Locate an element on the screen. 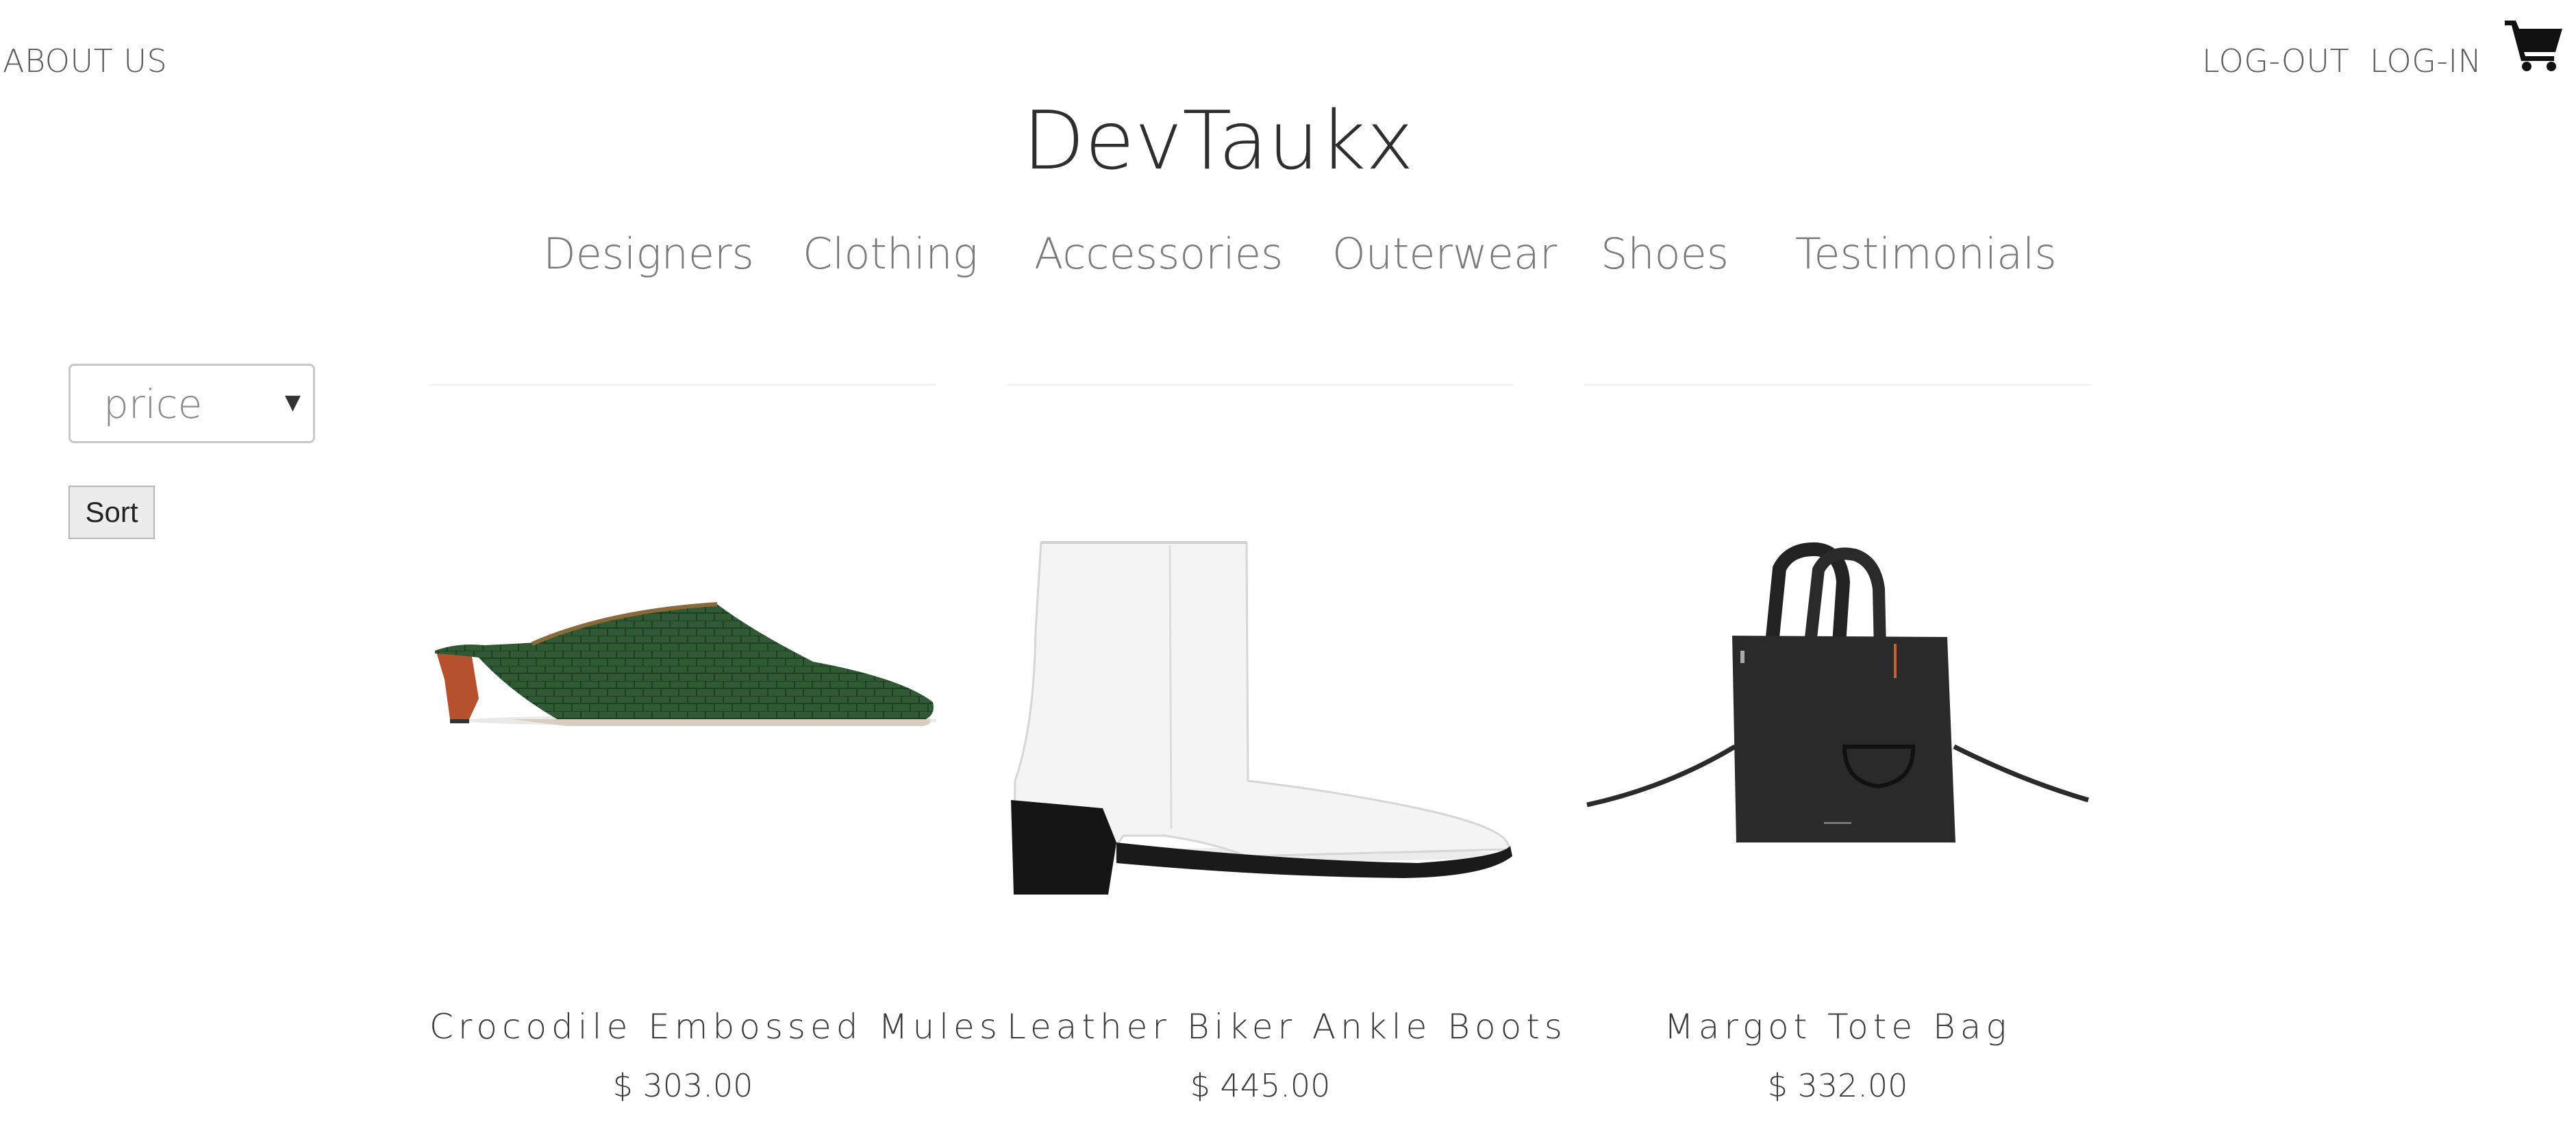 This screenshot has height=1124, width=2576. nav-item-designers: Designers is located at coordinates (648, 254).